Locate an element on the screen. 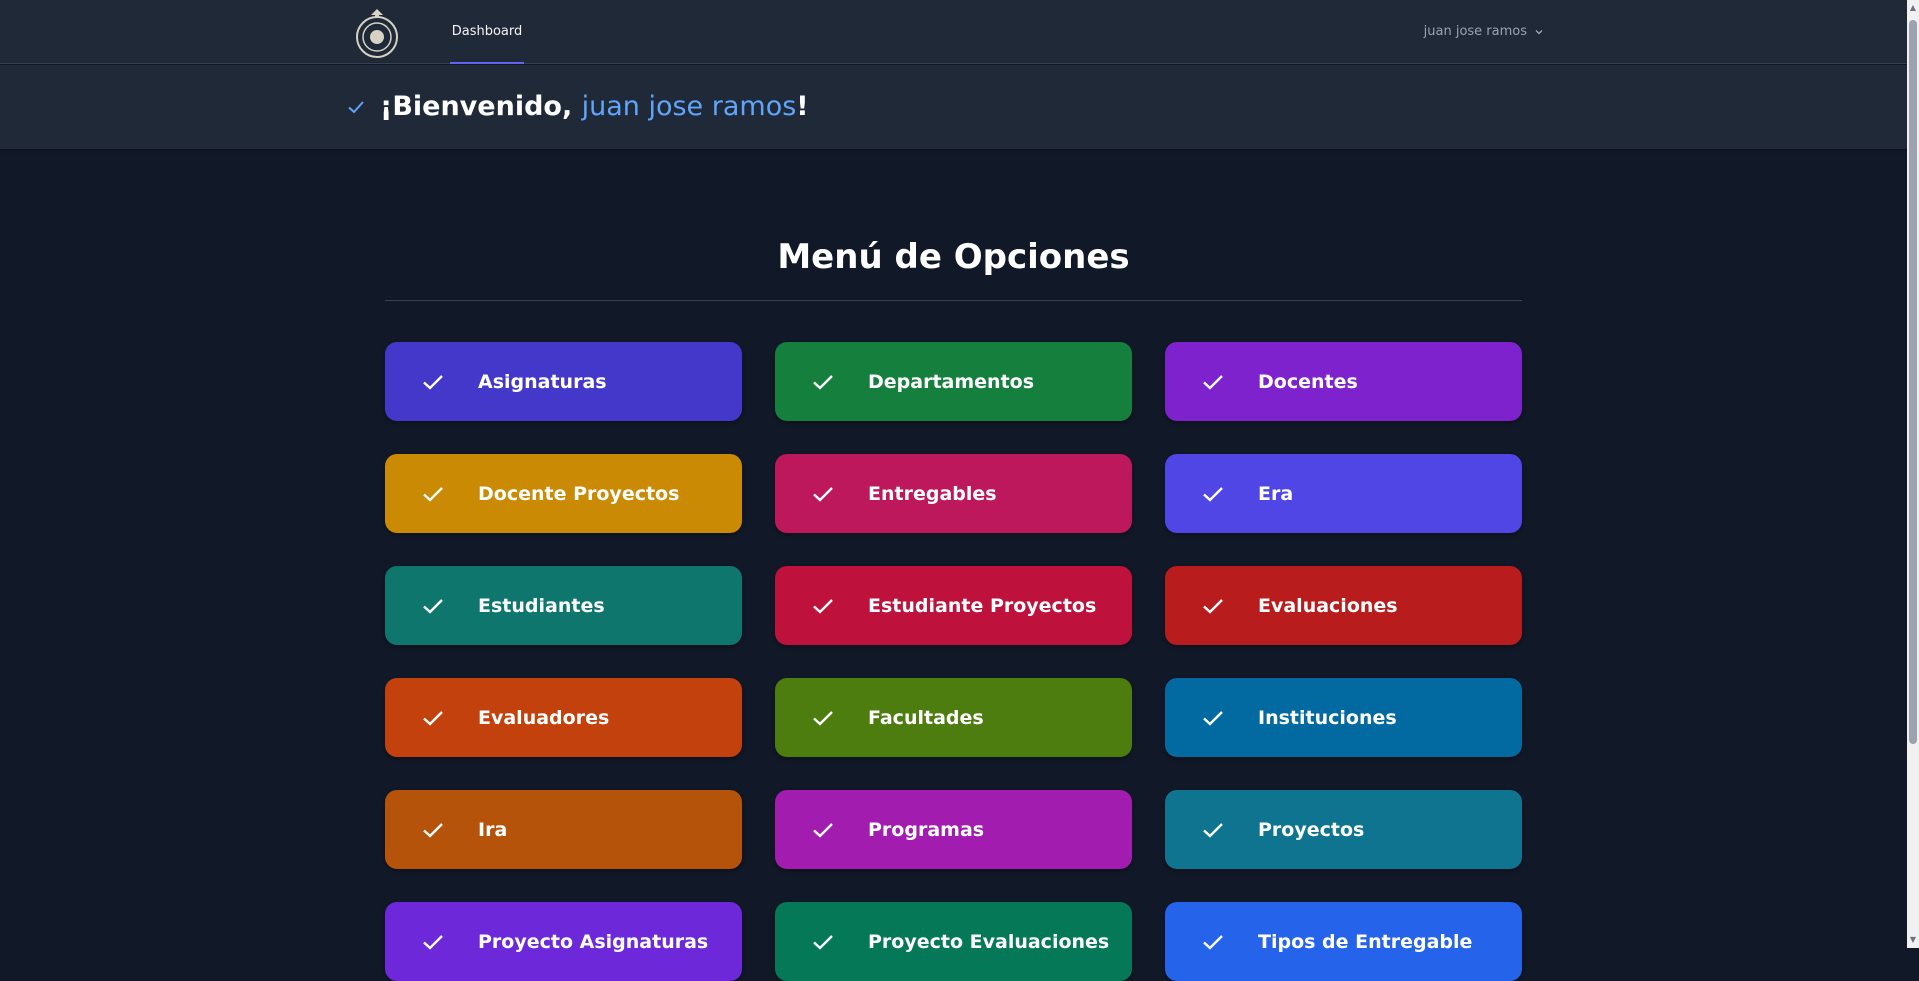  menu-card-label: Proyecto Asignaturas is located at coordinates (593, 941).